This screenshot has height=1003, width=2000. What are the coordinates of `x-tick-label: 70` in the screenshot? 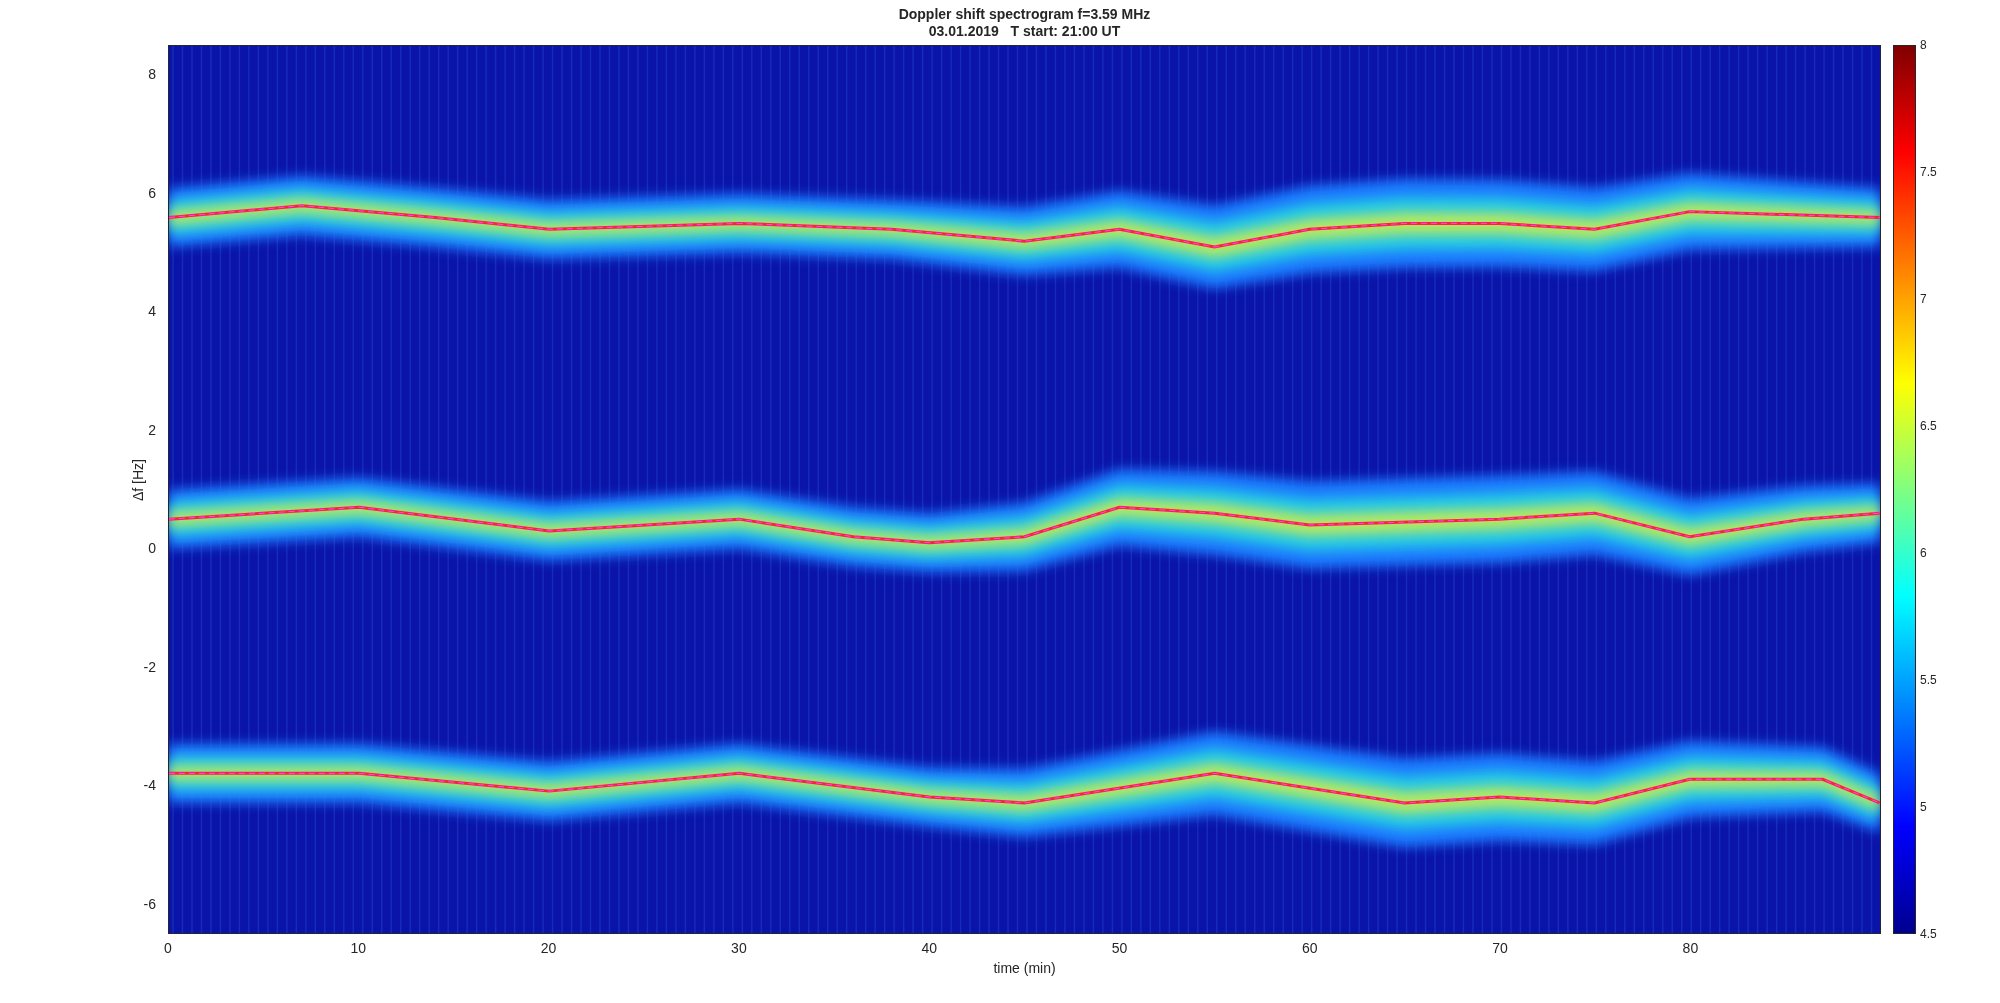 It's located at (1500, 948).